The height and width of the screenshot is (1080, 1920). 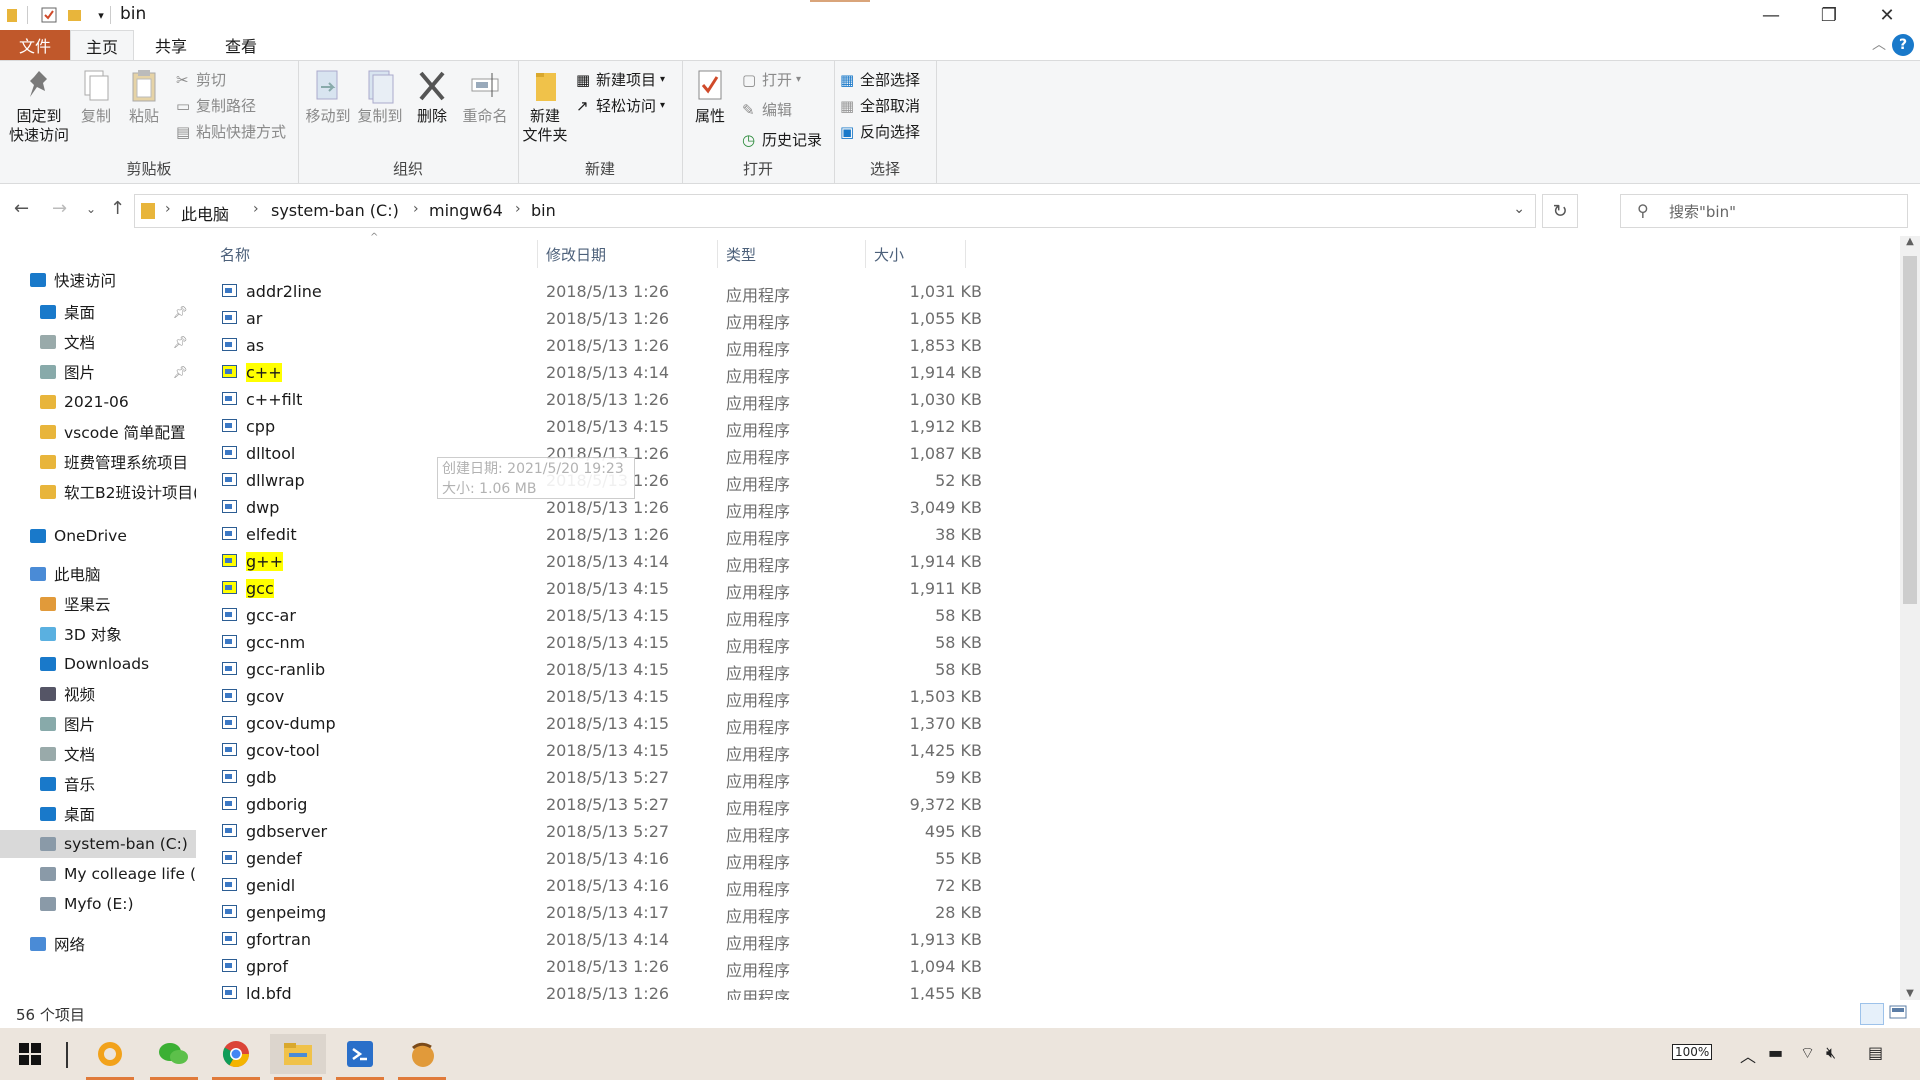 I want to click on tray-expand-icon: ︿, so click(x=1748, y=1055).